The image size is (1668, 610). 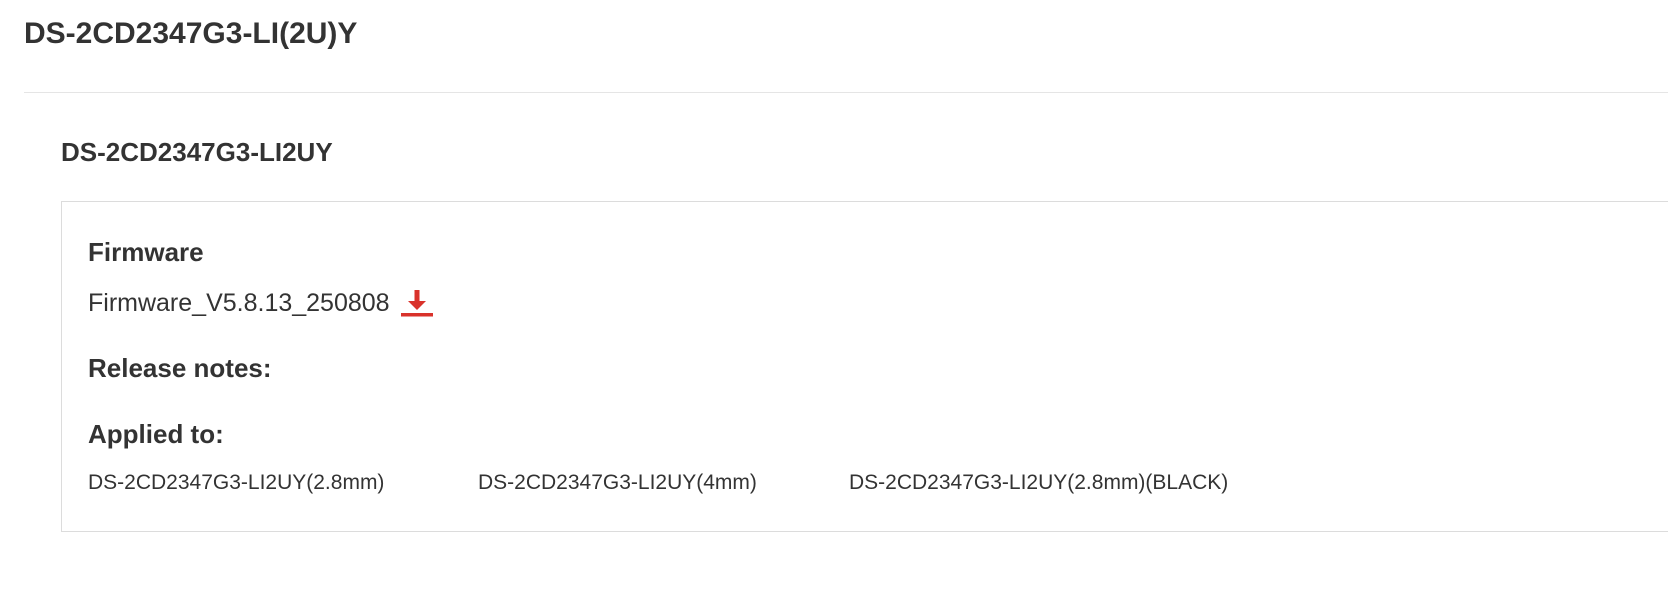 What do you see at coordinates (617, 482) in the screenshot?
I see `applied-to-item: DS-2CD2347G3-LI2UY(4mm)` at bounding box center [617, 482].